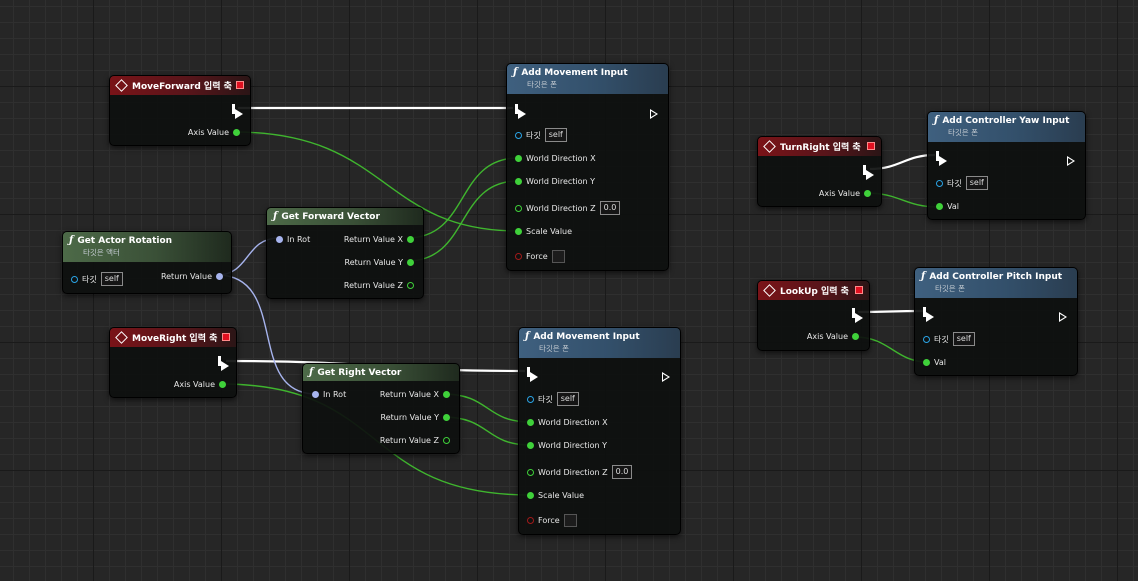 This screenshot has height=581, width=1138. I want to click on node-header: ƒ Get Right Vector, so click(381, 372).